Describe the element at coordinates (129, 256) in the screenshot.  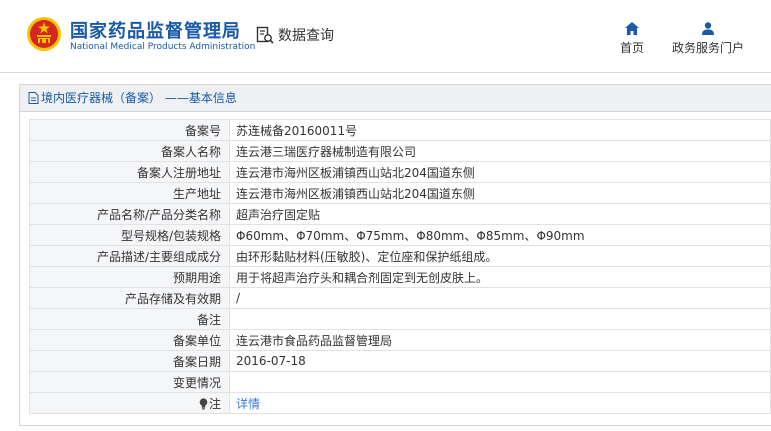
I see `row-label-description: 产品描述/主要组成成分` at that location.